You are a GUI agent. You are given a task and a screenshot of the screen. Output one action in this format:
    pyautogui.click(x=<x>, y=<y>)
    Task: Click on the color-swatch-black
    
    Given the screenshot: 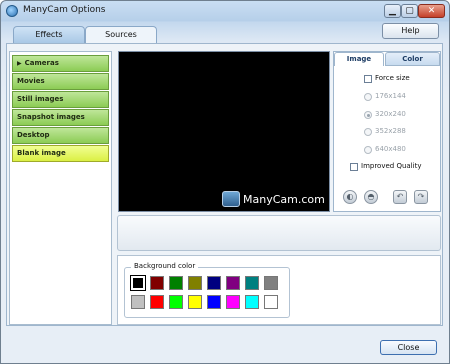 What is the action you would take?
    pyautogui.click(x=138, y=283)
    